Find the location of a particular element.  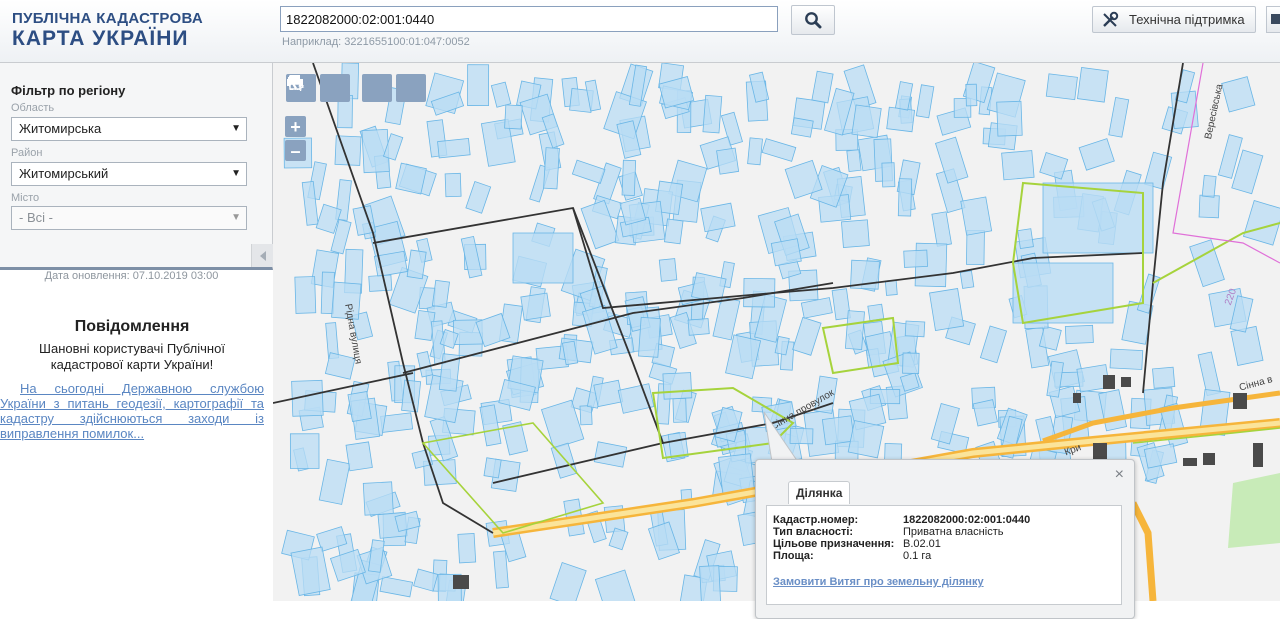

region-select: Житомирська ▼ is located at coordinates (129, 129).